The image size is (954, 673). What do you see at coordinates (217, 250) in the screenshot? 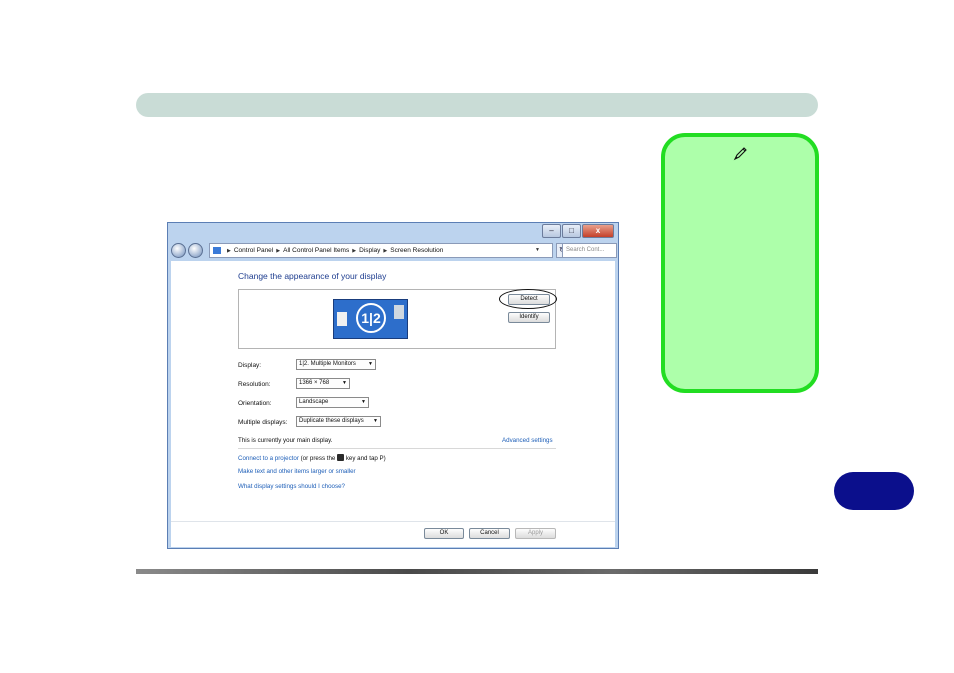
I see `control-panel-icon` at bounding box center [217, 250].